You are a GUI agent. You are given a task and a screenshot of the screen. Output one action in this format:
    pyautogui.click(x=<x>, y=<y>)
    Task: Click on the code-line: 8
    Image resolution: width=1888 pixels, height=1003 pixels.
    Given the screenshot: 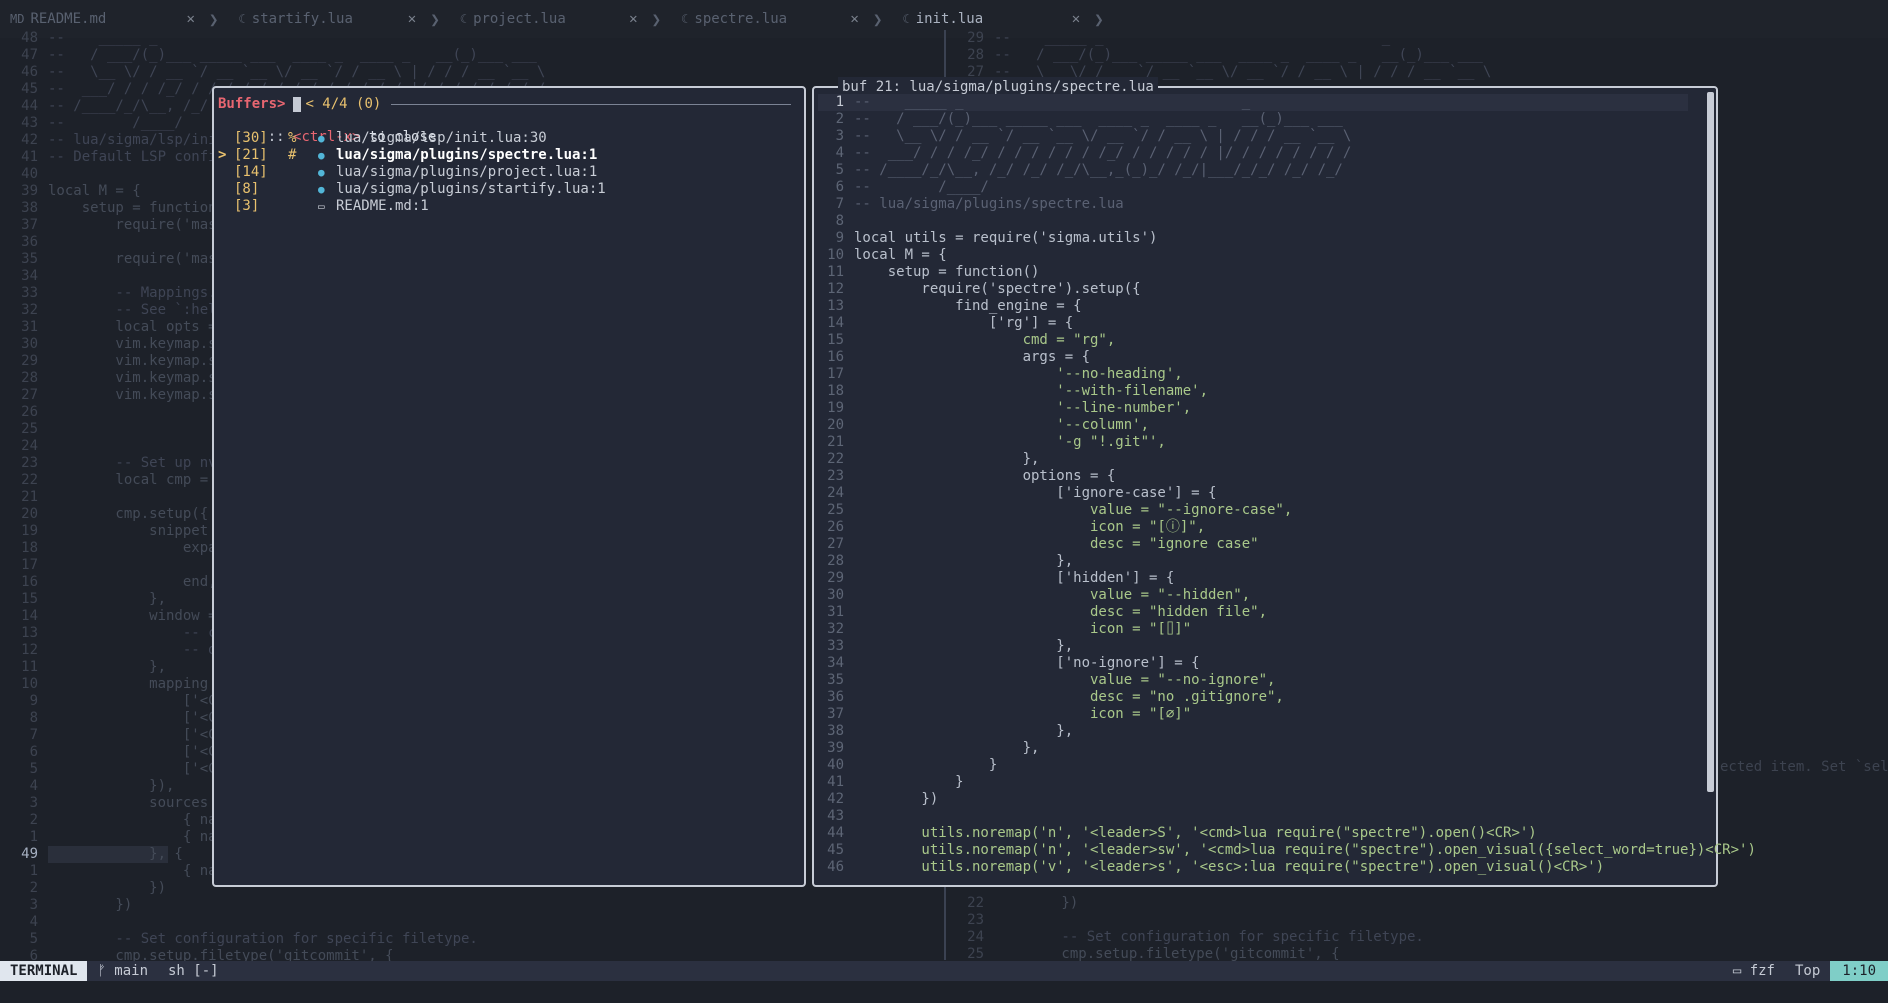 What is the action you would take?
    pyautogui.click(x=1287, y=221)
    